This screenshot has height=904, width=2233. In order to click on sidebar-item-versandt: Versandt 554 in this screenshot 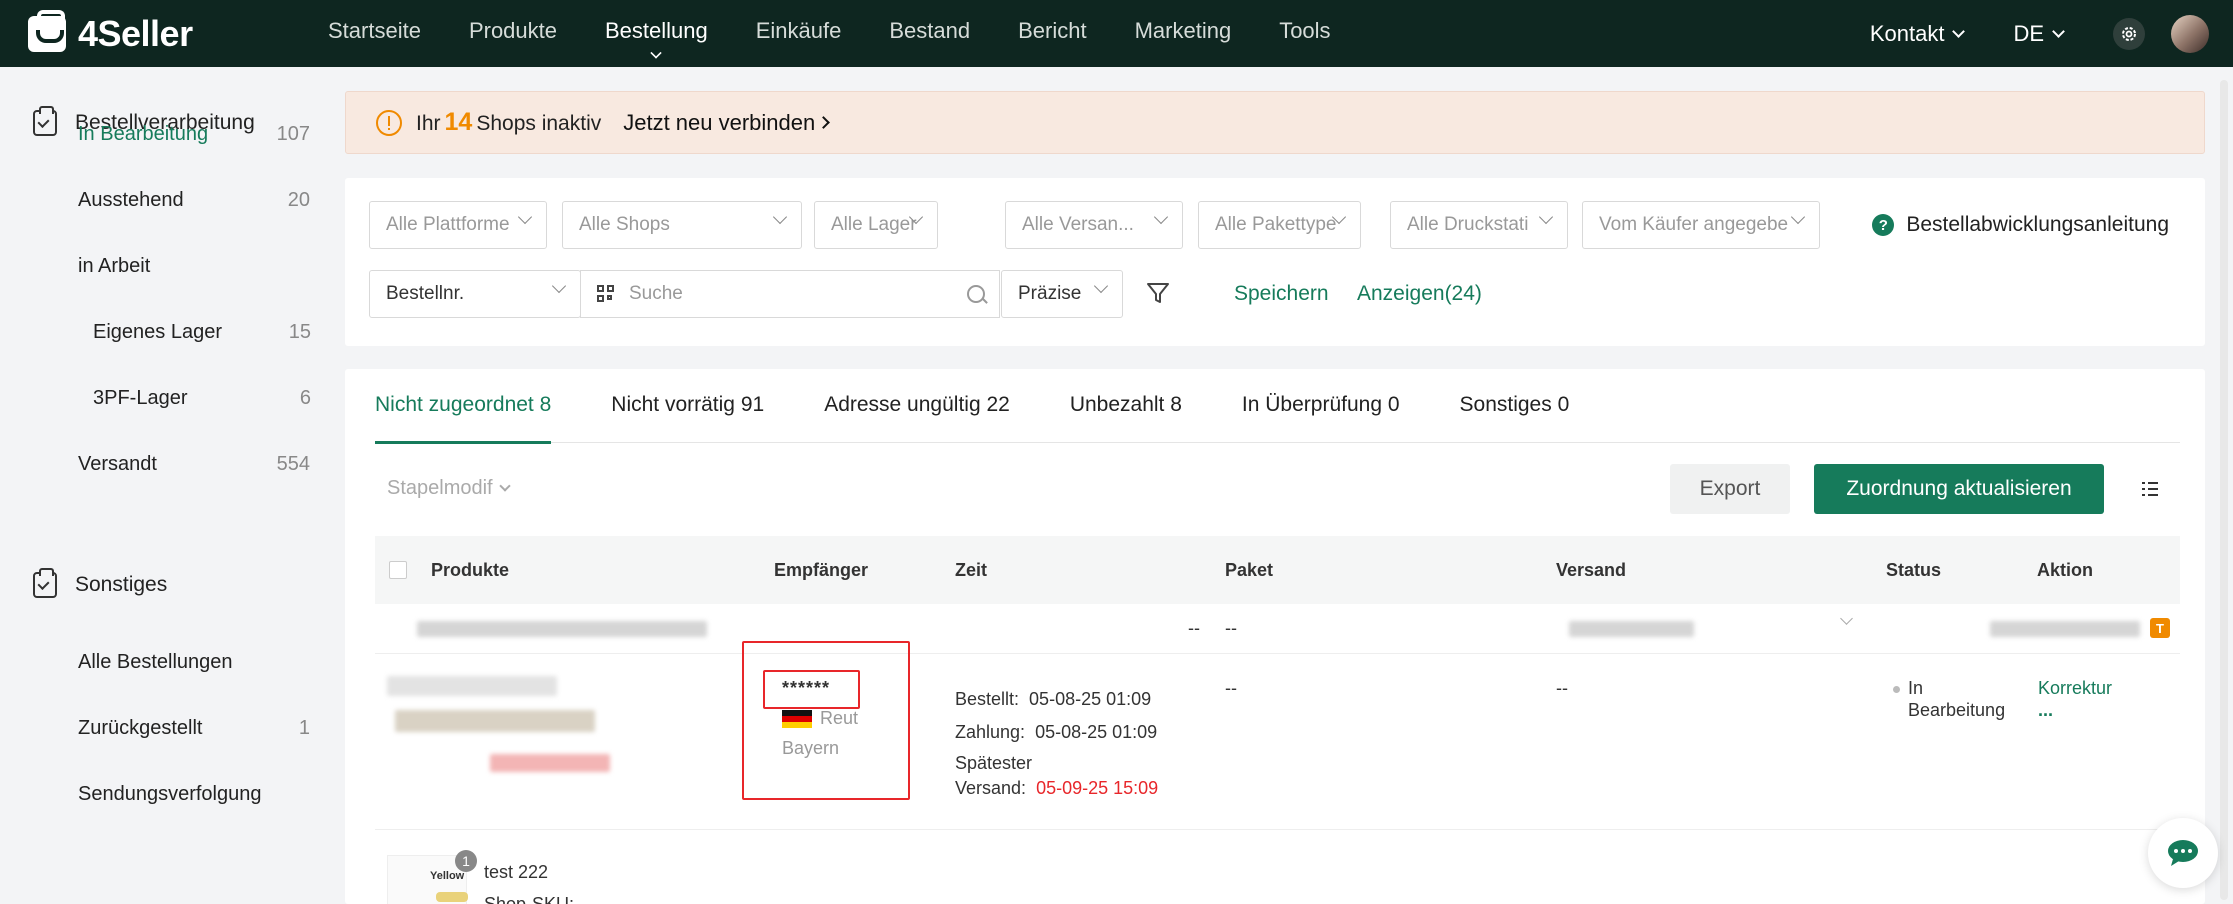, I will do `click(194, 464)`.